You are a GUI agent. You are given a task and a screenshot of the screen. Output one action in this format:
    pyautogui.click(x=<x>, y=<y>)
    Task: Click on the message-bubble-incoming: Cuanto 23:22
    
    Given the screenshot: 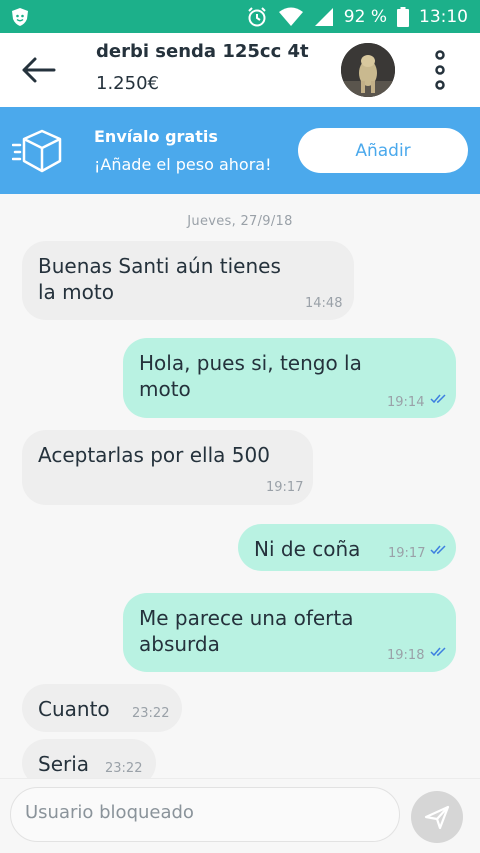 What is the action you would take?
    pyautogui.click(x=102, y=708)
    